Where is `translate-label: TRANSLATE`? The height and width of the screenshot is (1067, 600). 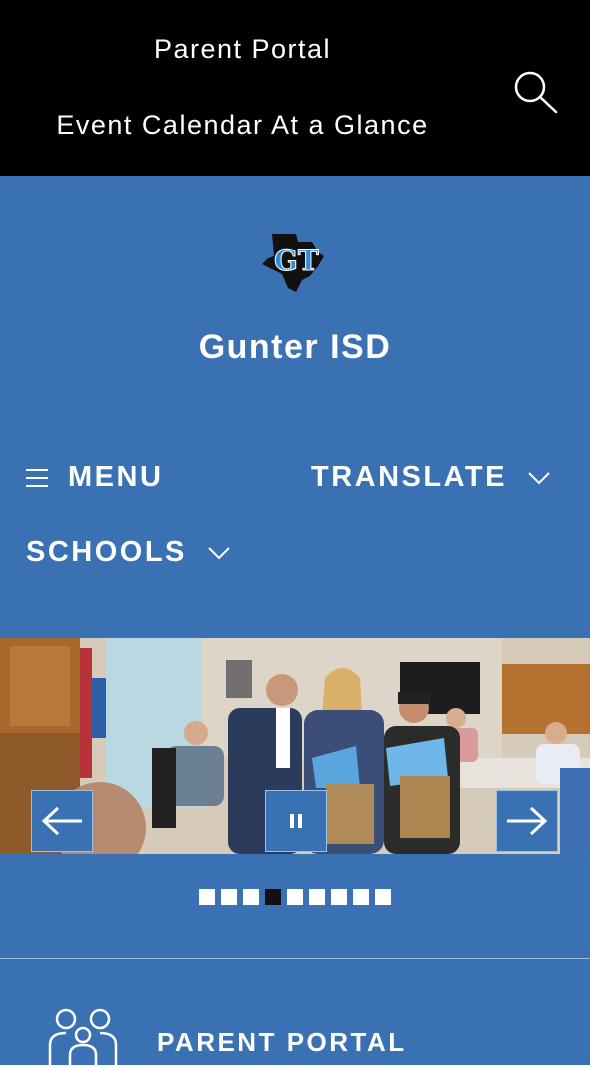
translate-label: TRANSLATE is located at coordinates (409, 477).